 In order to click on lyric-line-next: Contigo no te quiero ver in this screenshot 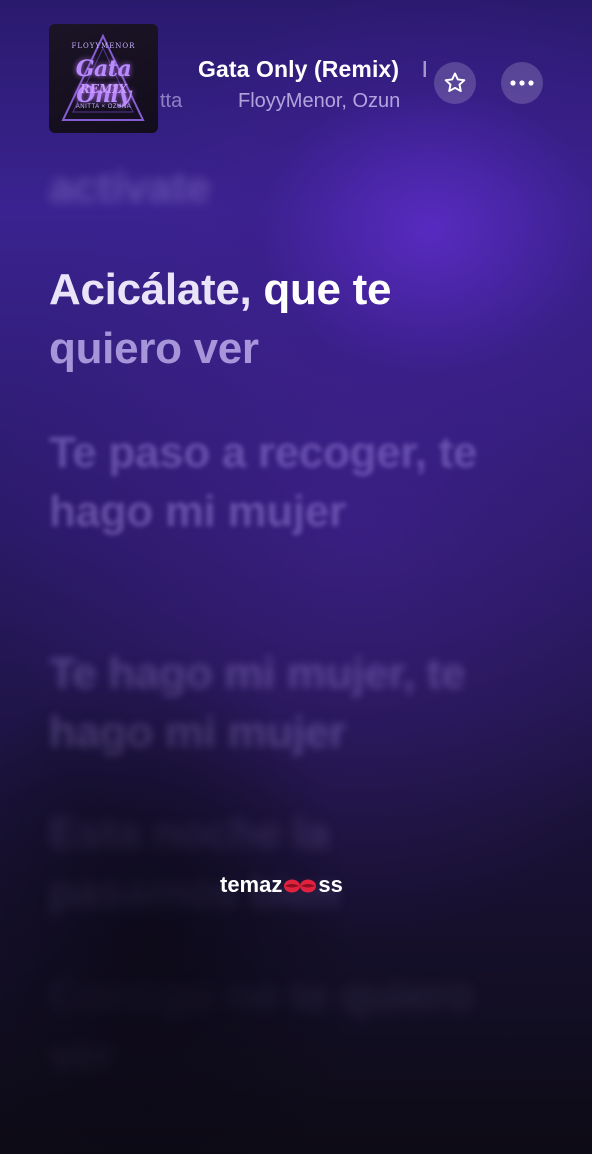, I will do `click(289, 1025)`.